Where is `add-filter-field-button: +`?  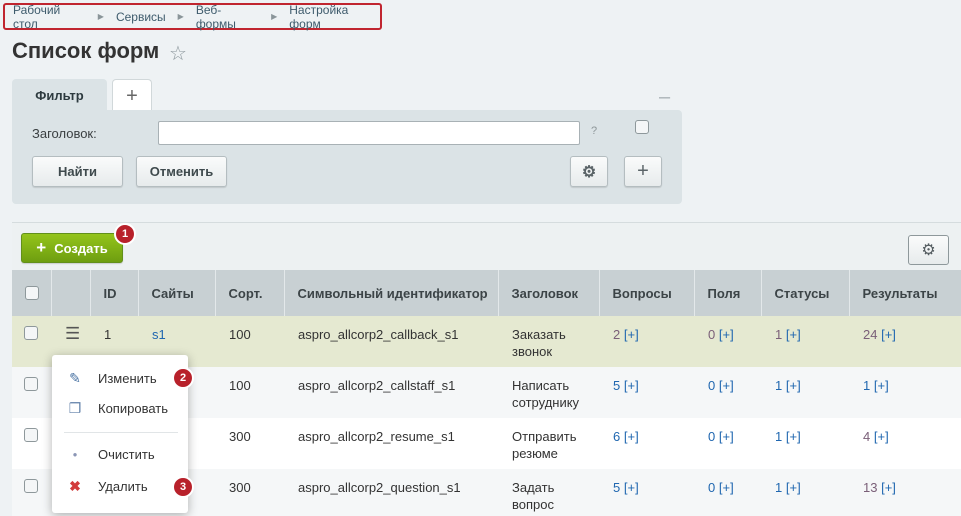 add-filter-field-button: + is located at coordinates (643, 171).